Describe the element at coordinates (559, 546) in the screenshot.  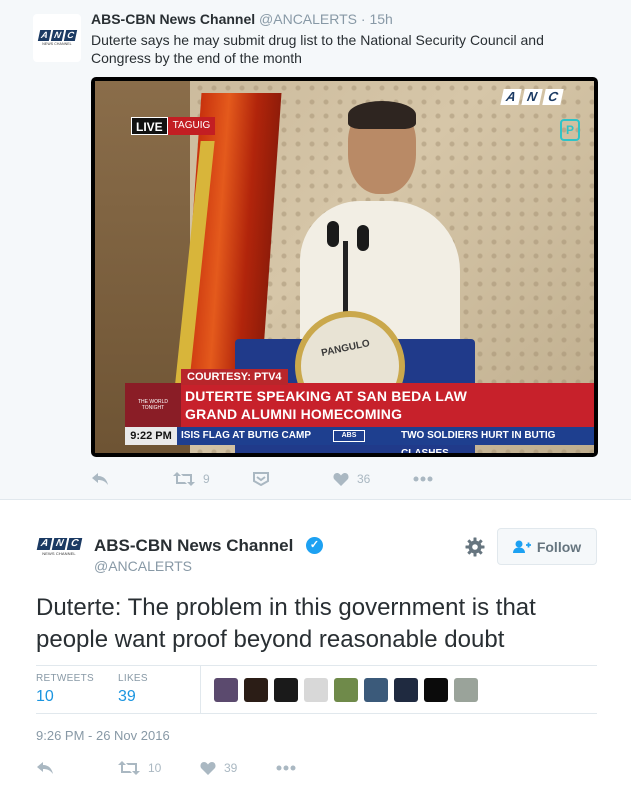
I see `follow-label: Follow` at that location.